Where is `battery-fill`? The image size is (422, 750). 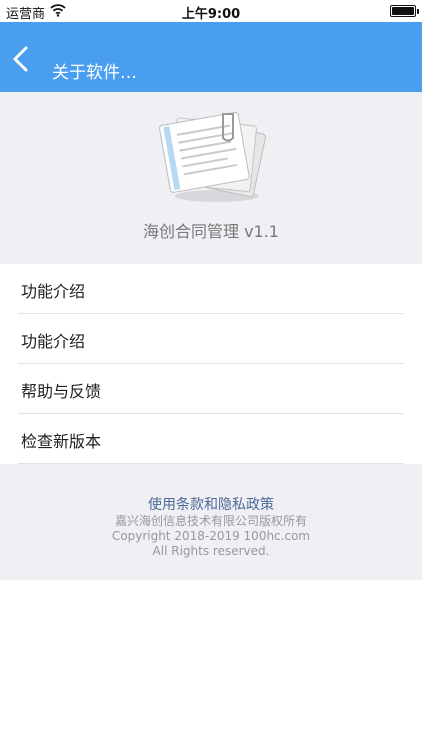
battery-fill is located at coordinates (403, 11).